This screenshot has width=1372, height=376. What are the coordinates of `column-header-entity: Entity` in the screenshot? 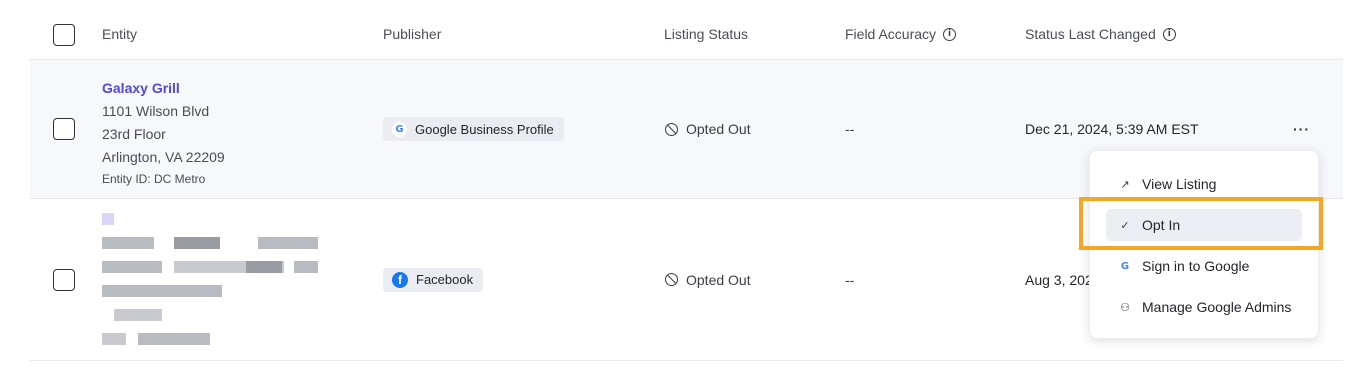 It's located at (119, 34).